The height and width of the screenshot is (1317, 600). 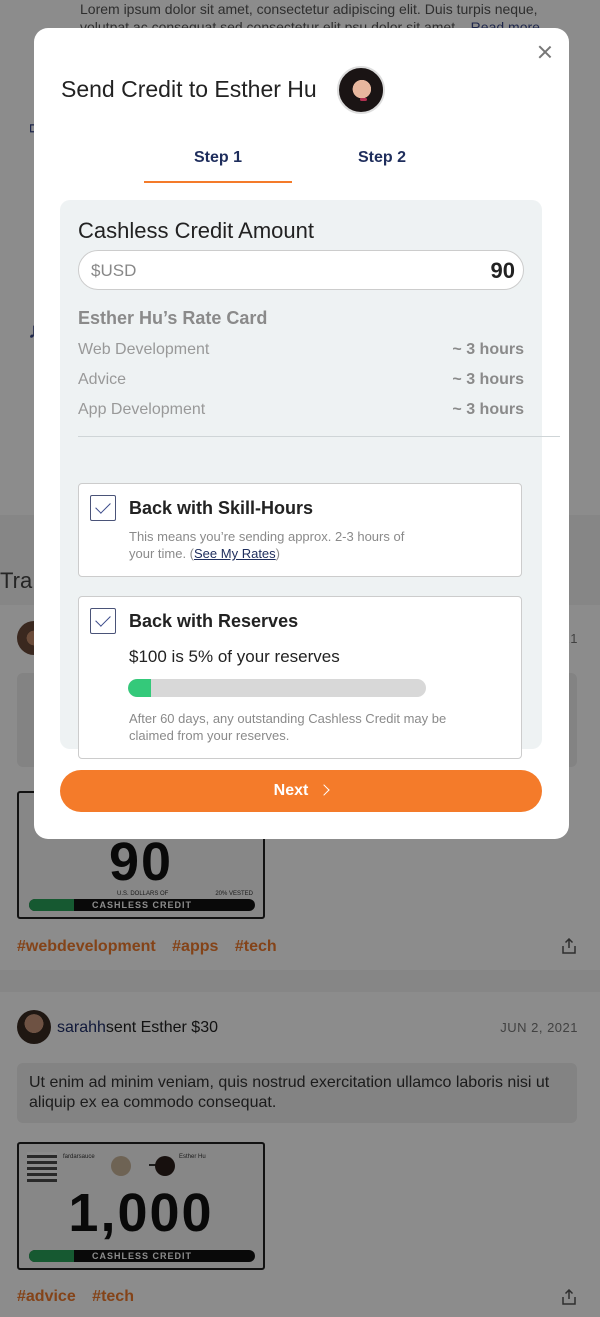 What do you see at coordinates (218, 182) in the screenshot?
I see `active-tab-indicator` at bounding box center [218, 182].